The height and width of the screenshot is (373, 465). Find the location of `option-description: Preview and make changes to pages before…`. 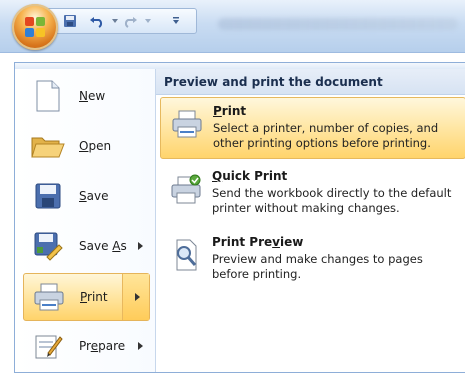

option-description: Preview and make changes to pages before… is located at coordinates (317, 266).